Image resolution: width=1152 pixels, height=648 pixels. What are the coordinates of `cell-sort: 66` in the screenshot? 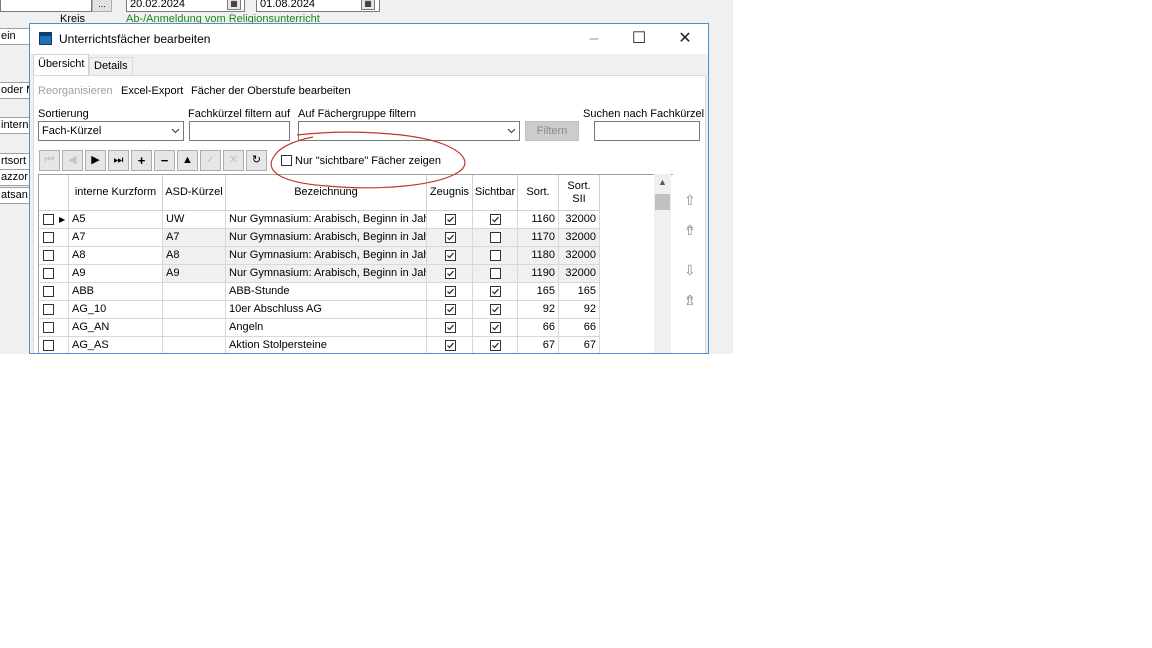 It's located at (538, 328).